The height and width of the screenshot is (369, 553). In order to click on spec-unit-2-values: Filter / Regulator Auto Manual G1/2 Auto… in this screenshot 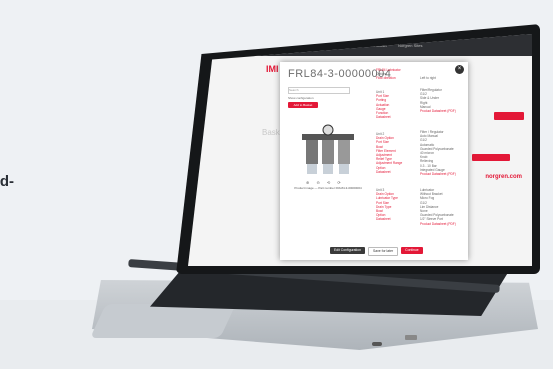, I will do `click(438, 153)`.